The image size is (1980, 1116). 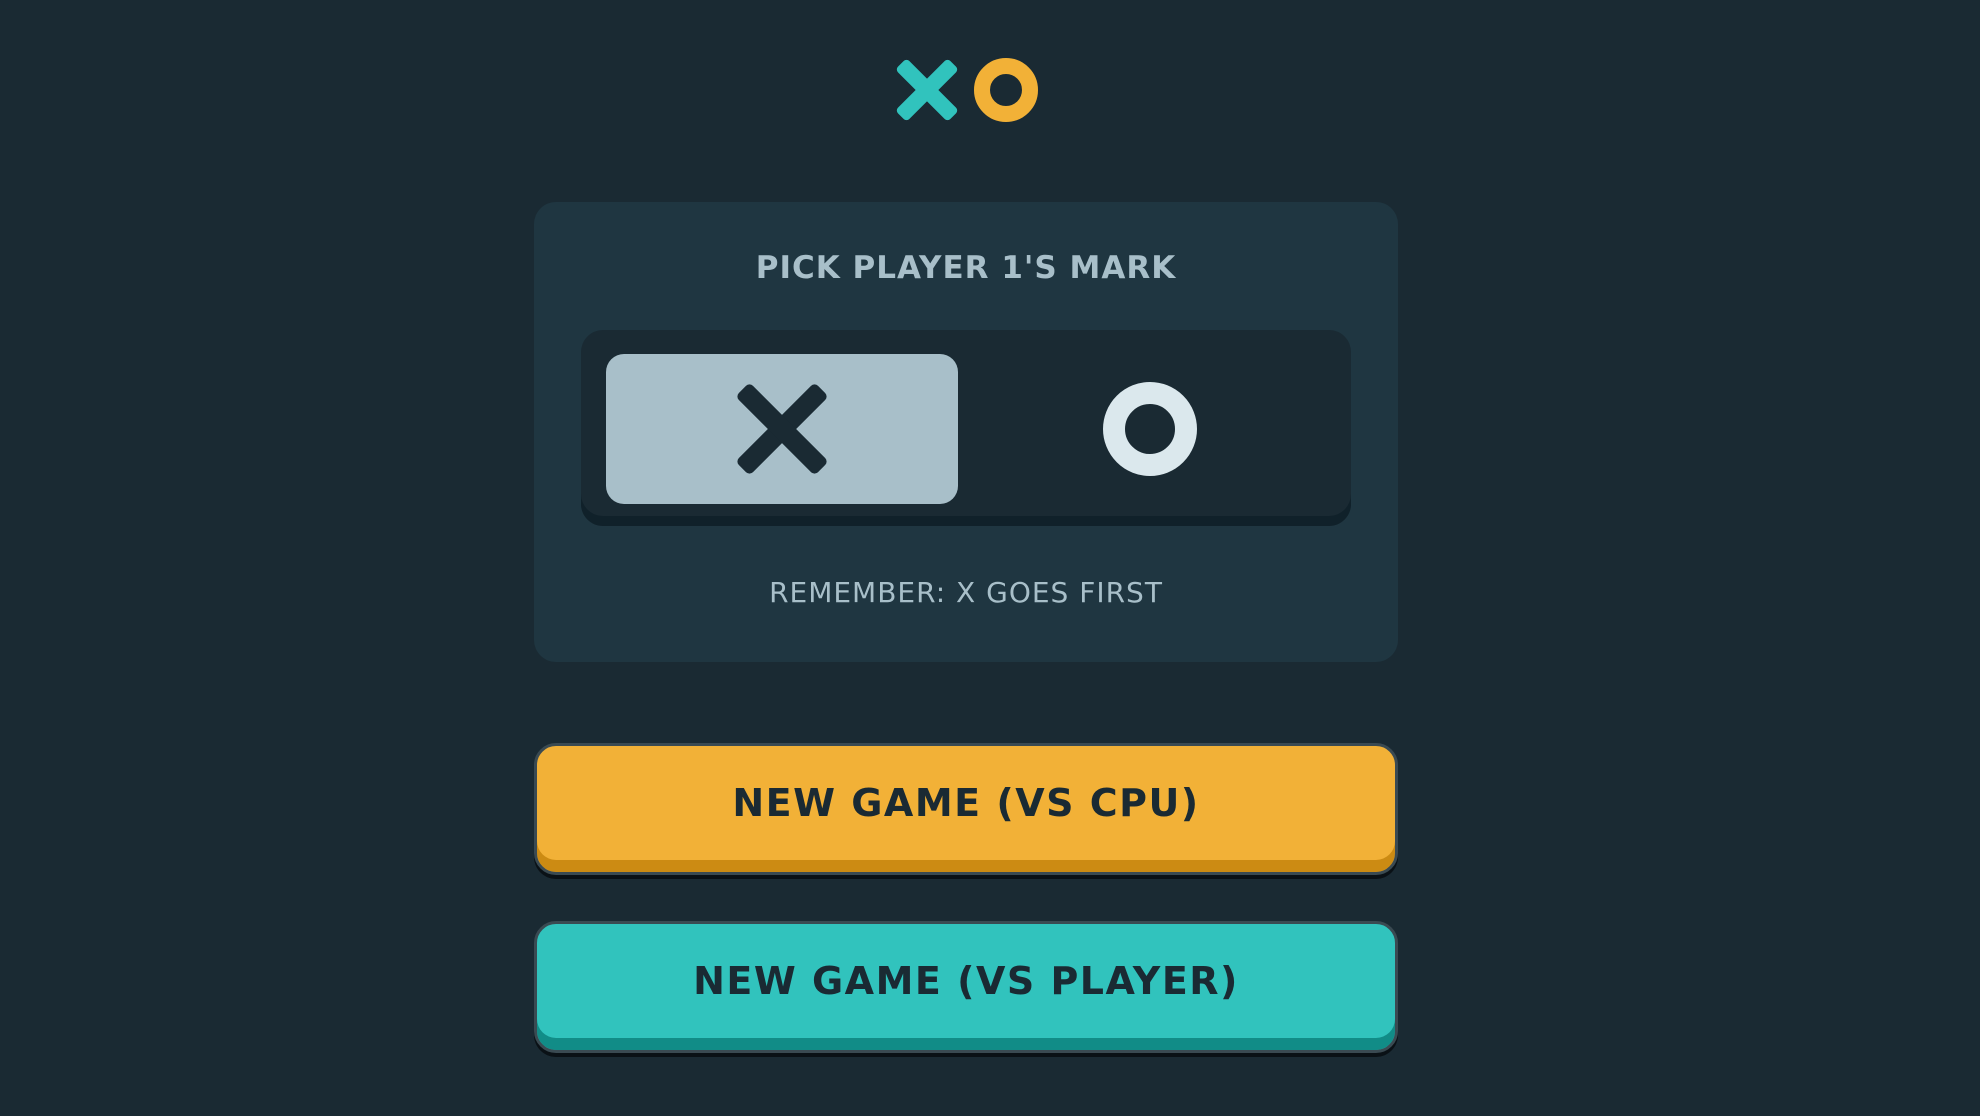 I want to click on mark-option-o, so click(x=1150, y=429).